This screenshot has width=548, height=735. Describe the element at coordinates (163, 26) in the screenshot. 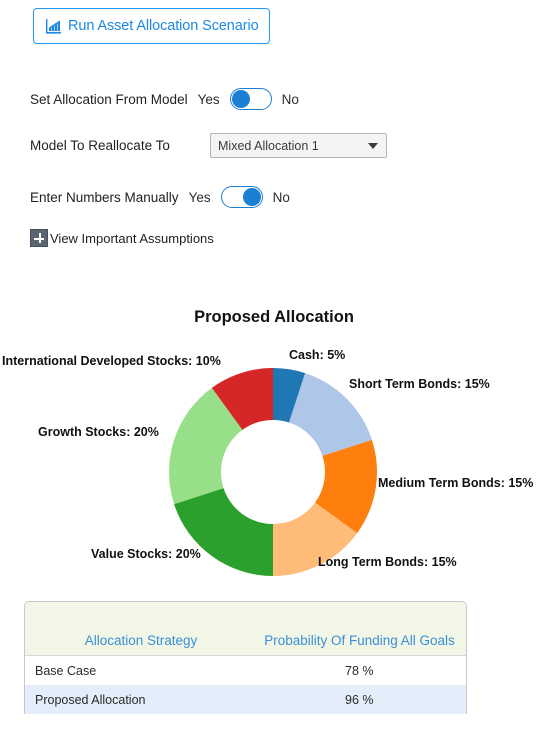

I see `run-button-label: Run Asset Allocation Scenario` at that location.